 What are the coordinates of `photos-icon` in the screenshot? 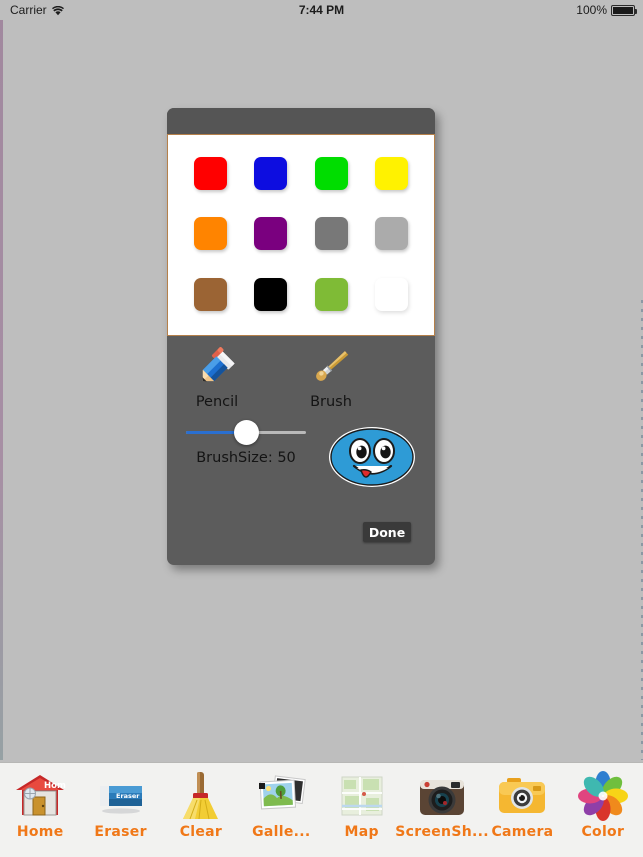 It's located at (281, 796).